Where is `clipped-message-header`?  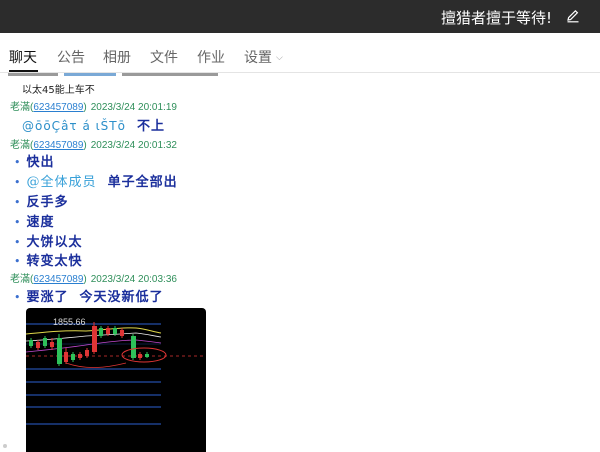
clipped-message-header is located at coordinates (113, 75).